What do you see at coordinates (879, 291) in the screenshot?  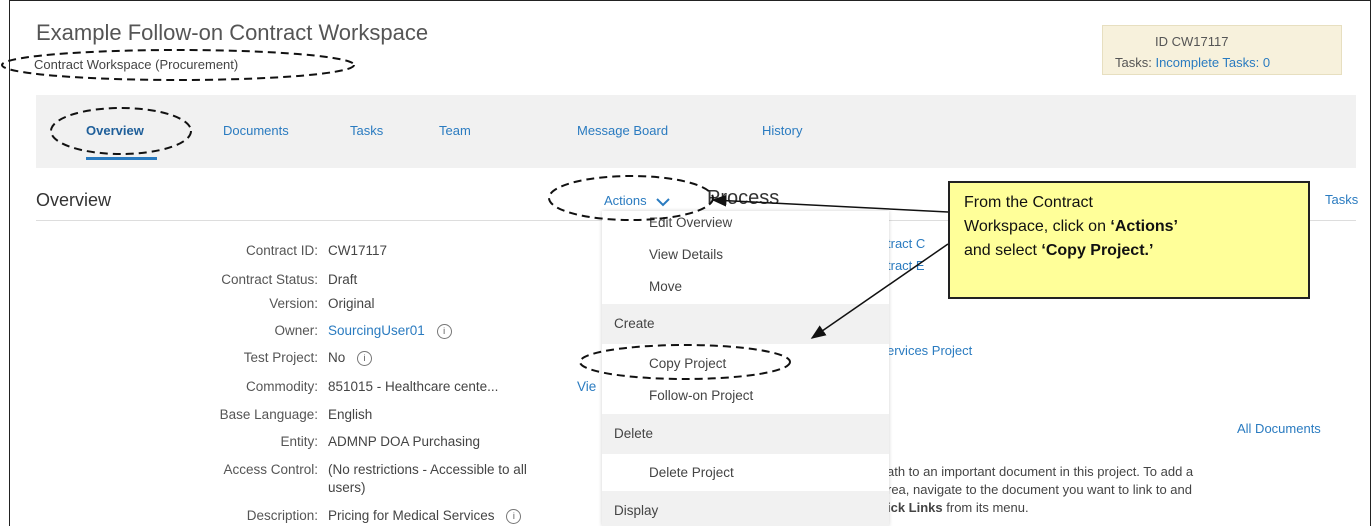 I see `arrow-to-copy-project` at bounding box center [879, 291].